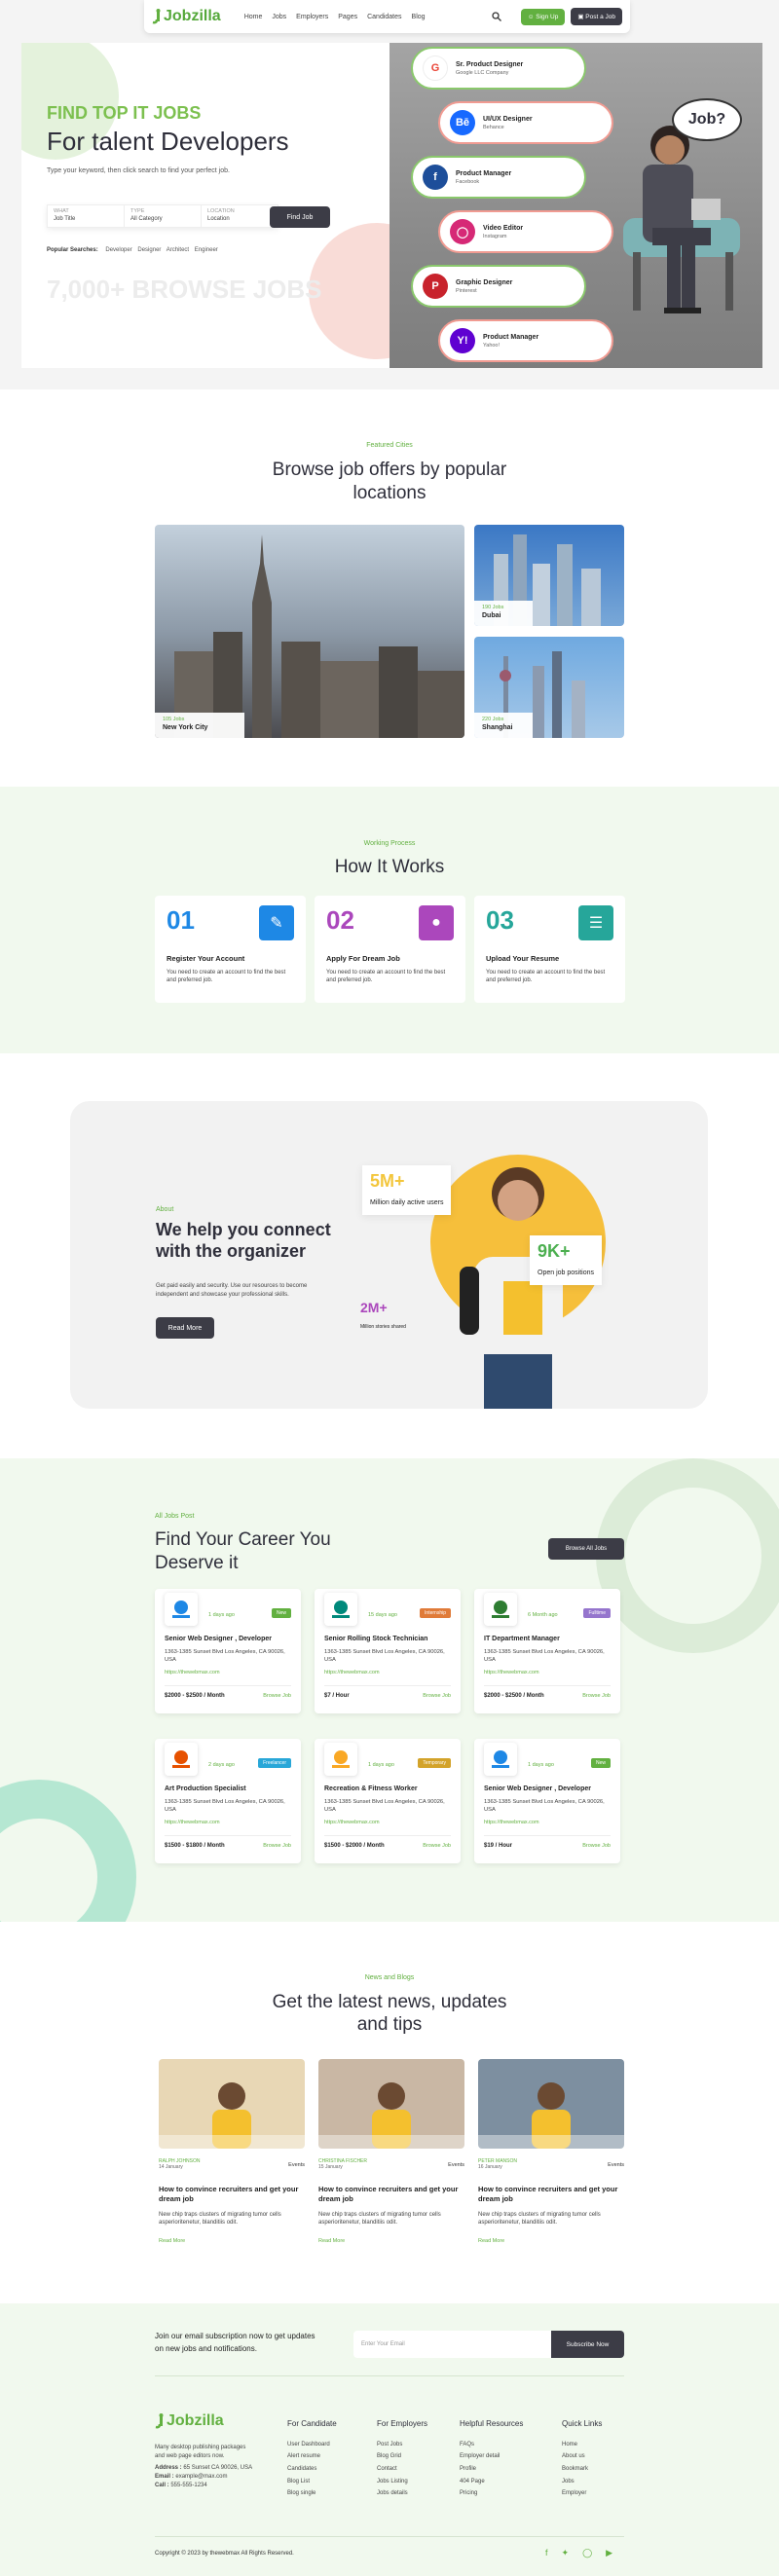 This screenshot has height=2576, width=779. I want to click on menu-blog: Blog, so click(419, 17).